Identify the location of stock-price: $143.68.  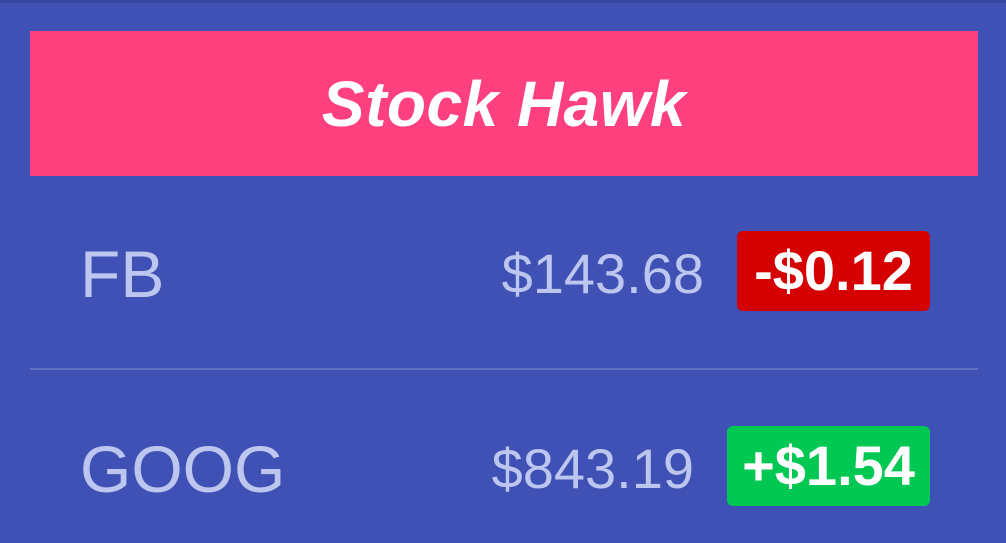
(602, 273).